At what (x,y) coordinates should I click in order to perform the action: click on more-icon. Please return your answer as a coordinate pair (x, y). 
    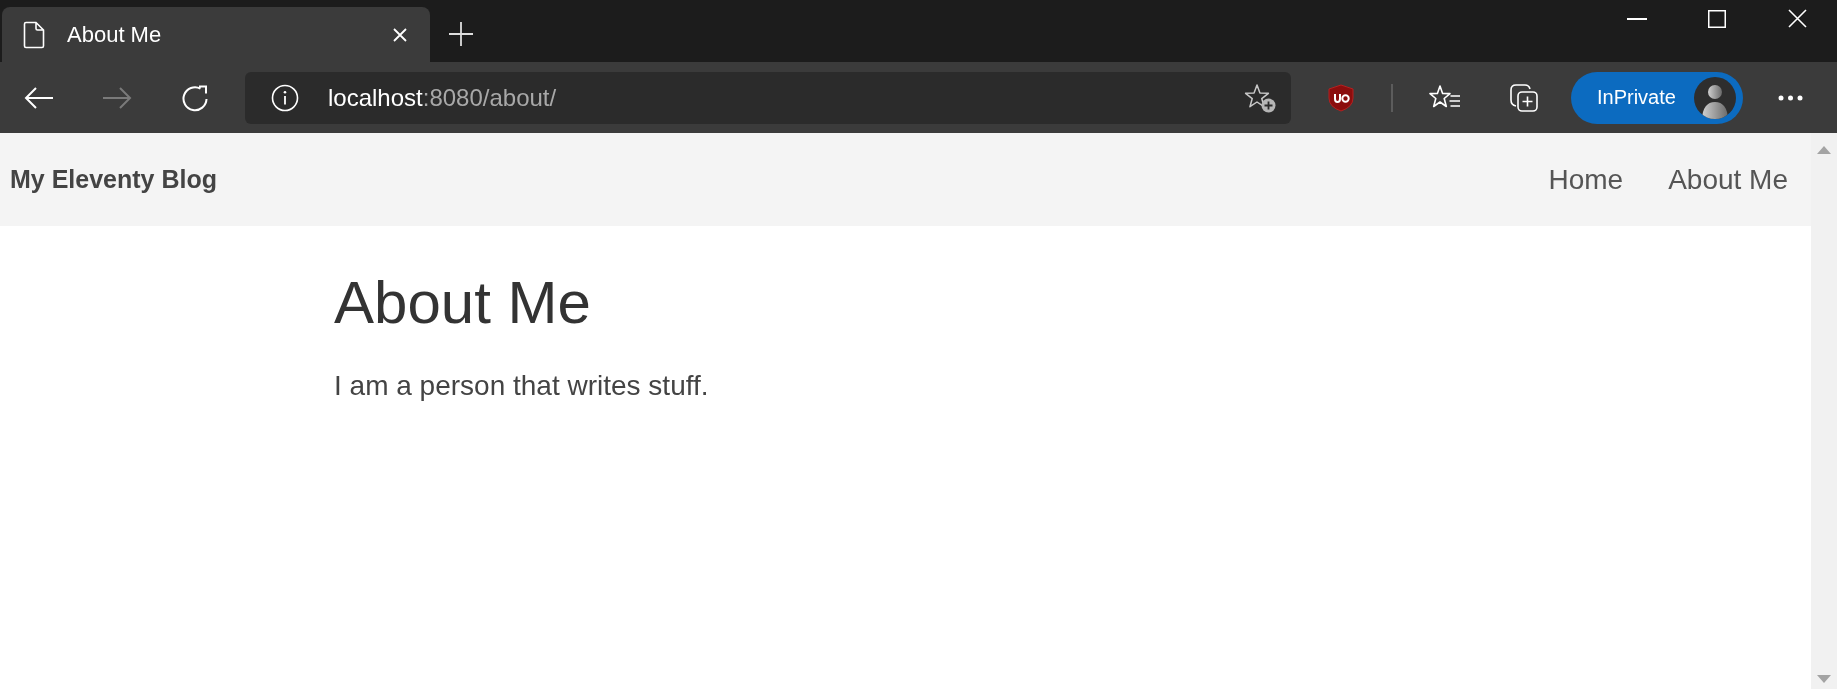
    Looking at the image, I should click on (1790, 97).